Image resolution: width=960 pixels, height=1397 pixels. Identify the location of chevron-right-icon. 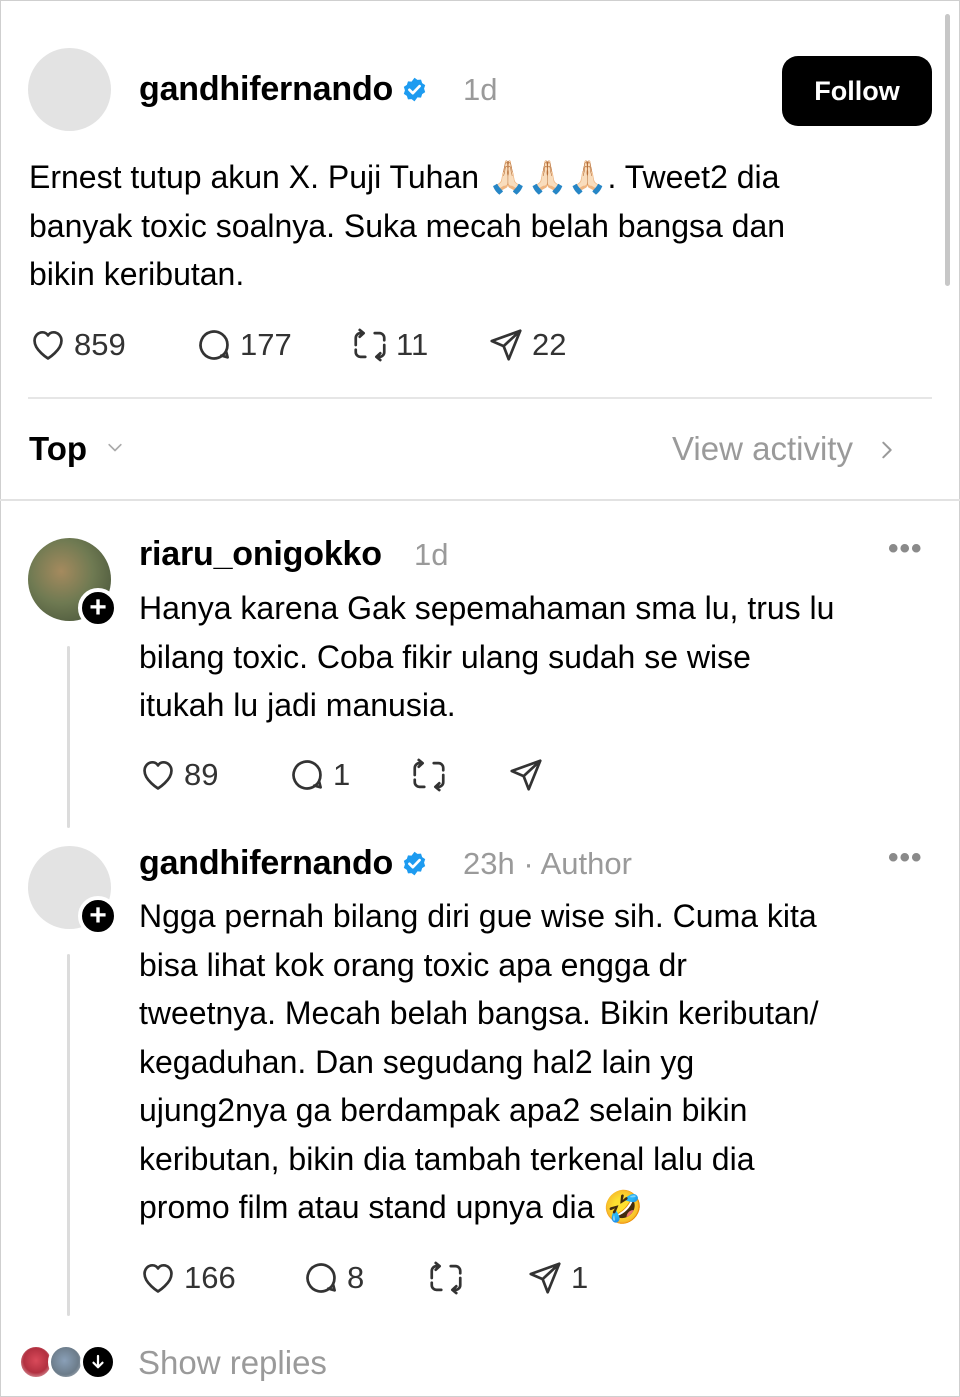
(887, 450).